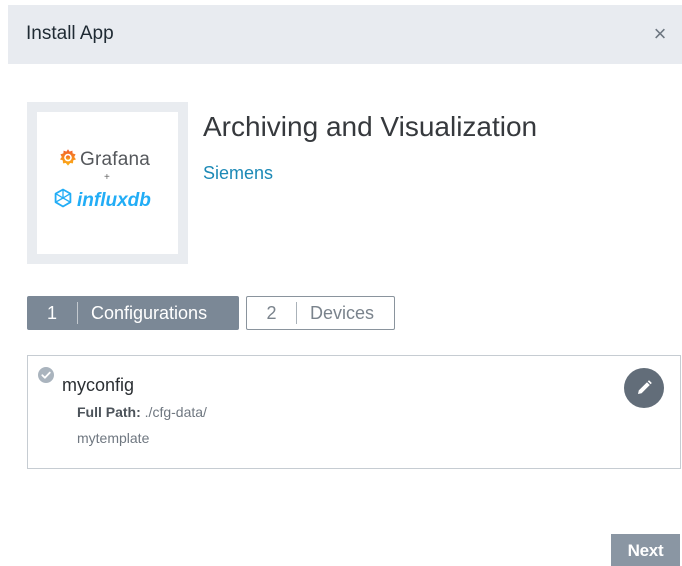 This screenshot has width=682, height=566. What do you see at coordinates (63, 200) in the screenshot?
I see `influxdb-icon` at bounding box center [63, 200].